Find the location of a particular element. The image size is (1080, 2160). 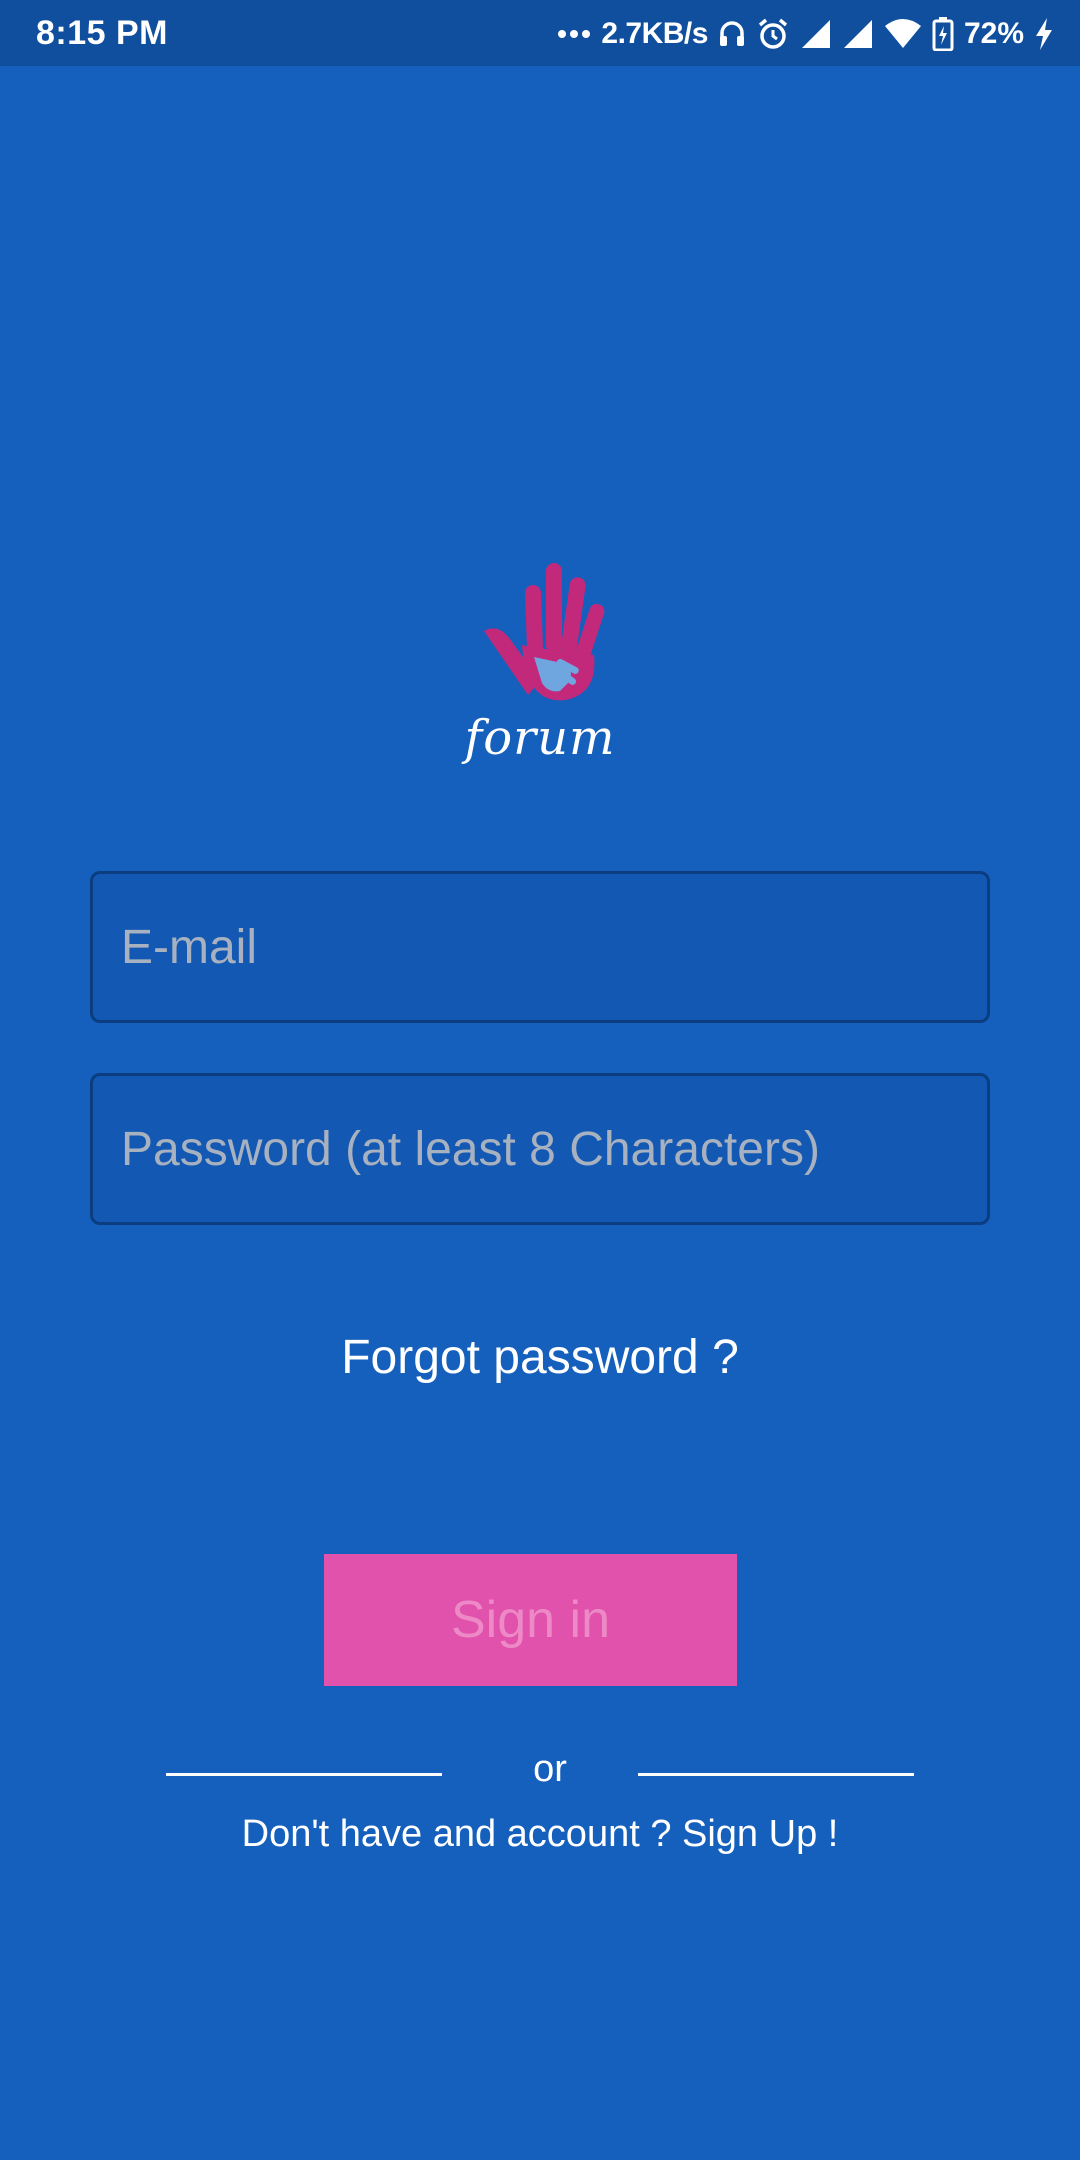

alarm-icon is located at coordinates (773, 34).